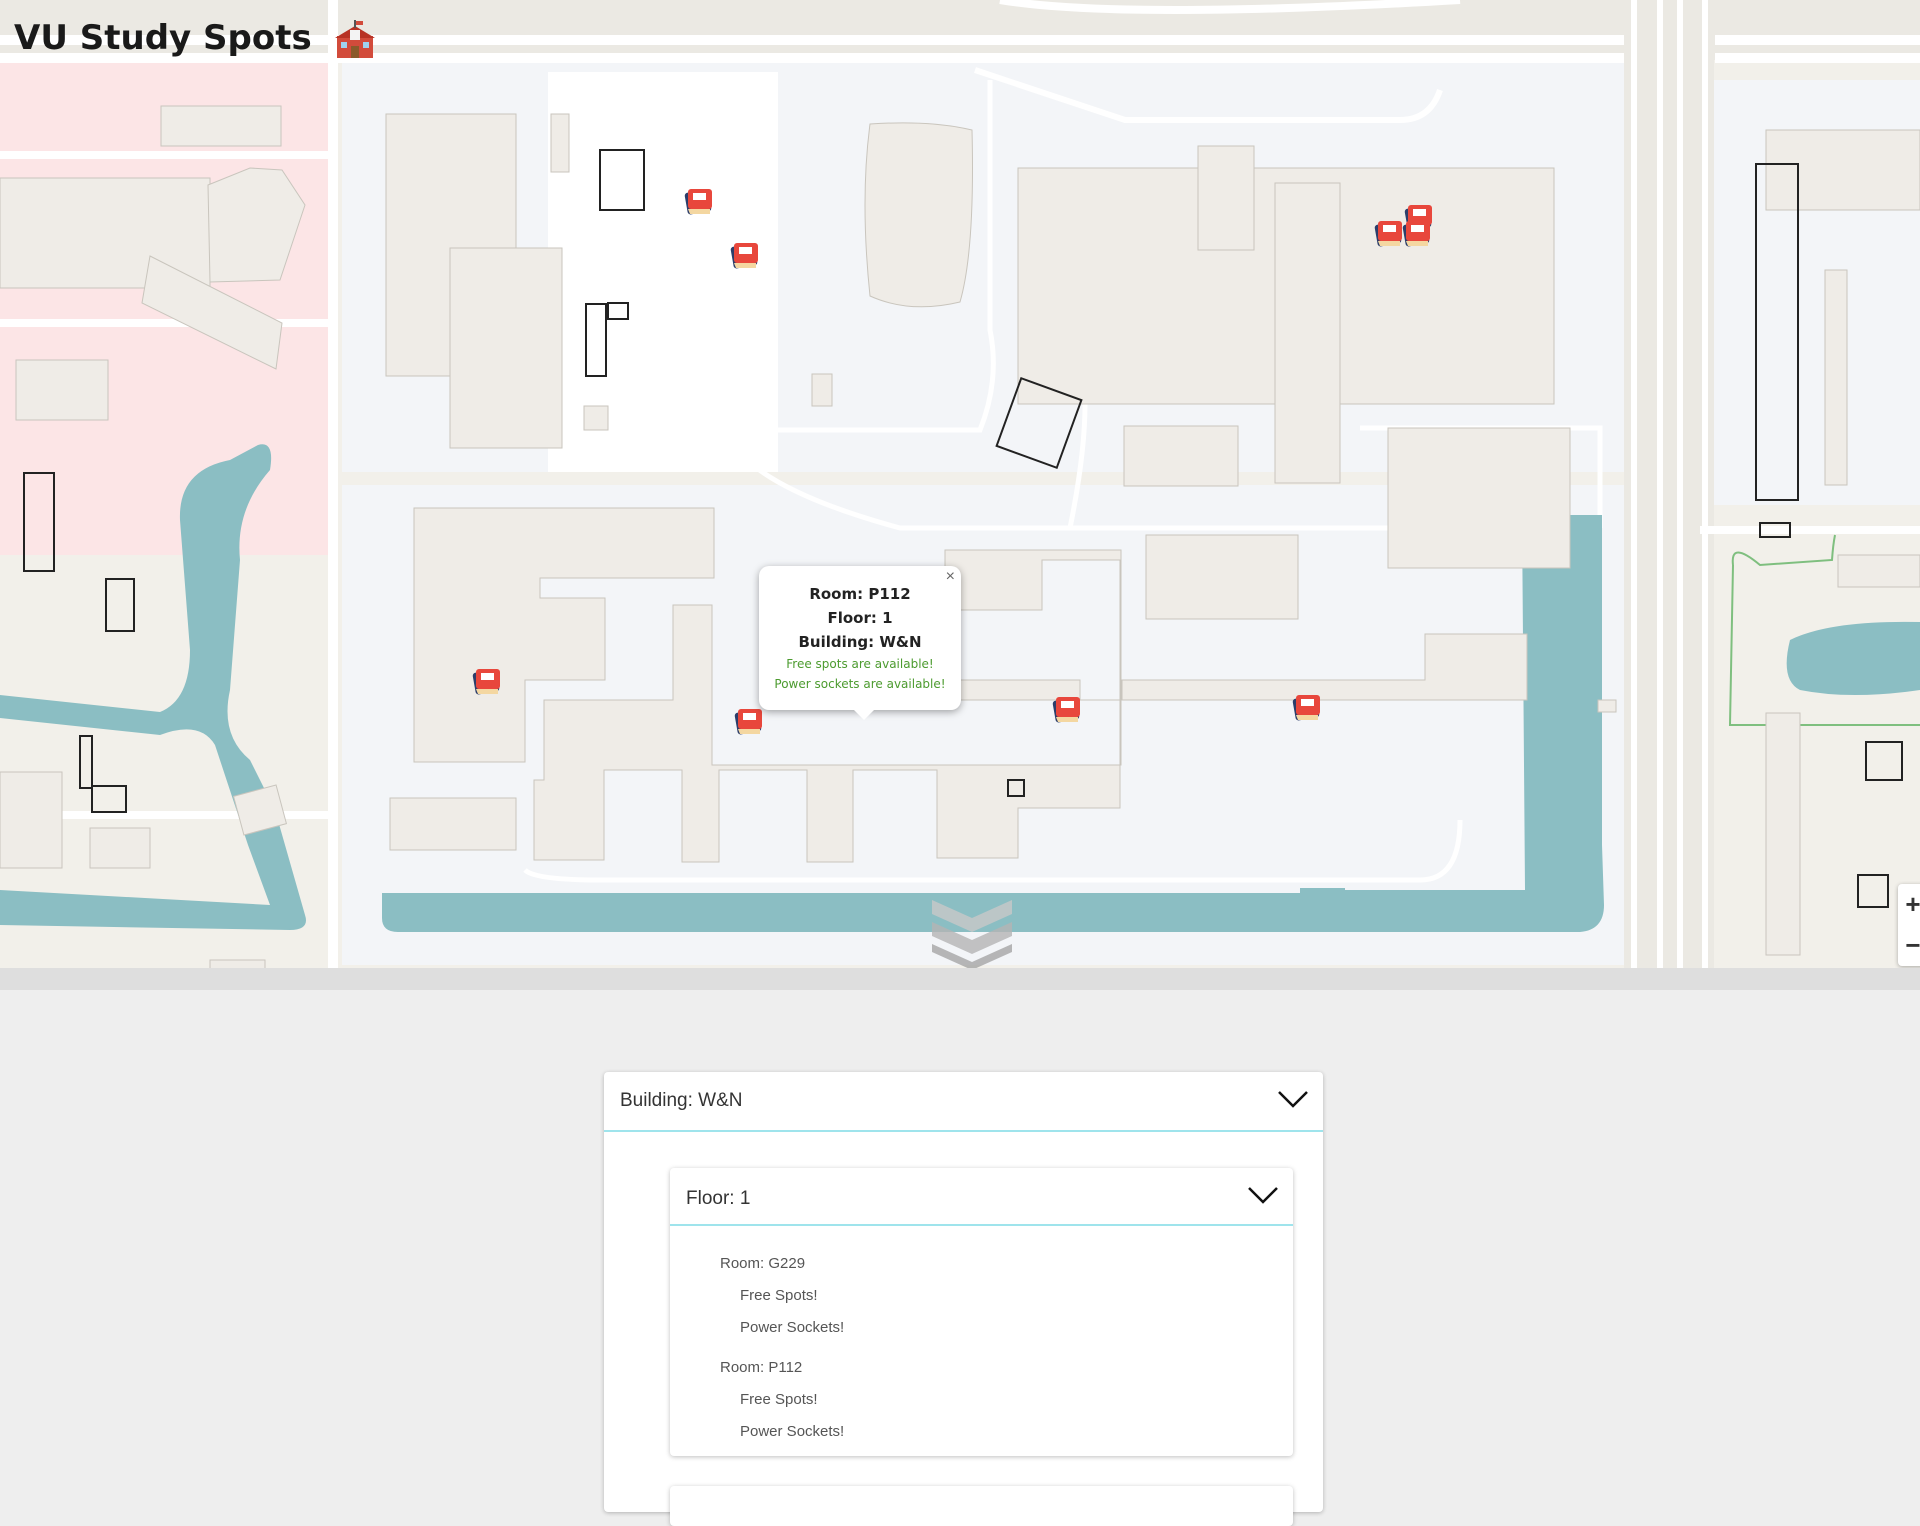 This screenshot has width=1920, height=1526. I want to click on map-divider, so click(960, 979).